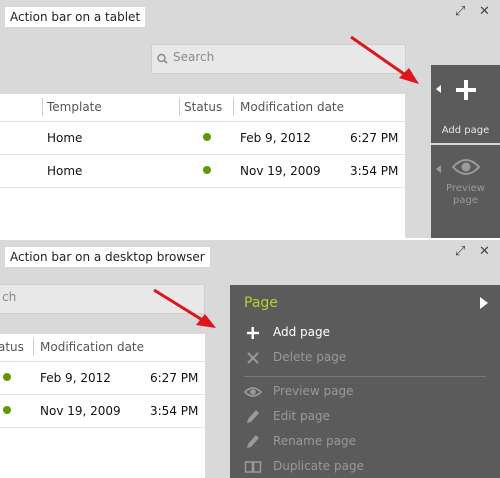  I want to click on table-row: Home Nov 19, 2009 3:54 PM, so click(202, 171).